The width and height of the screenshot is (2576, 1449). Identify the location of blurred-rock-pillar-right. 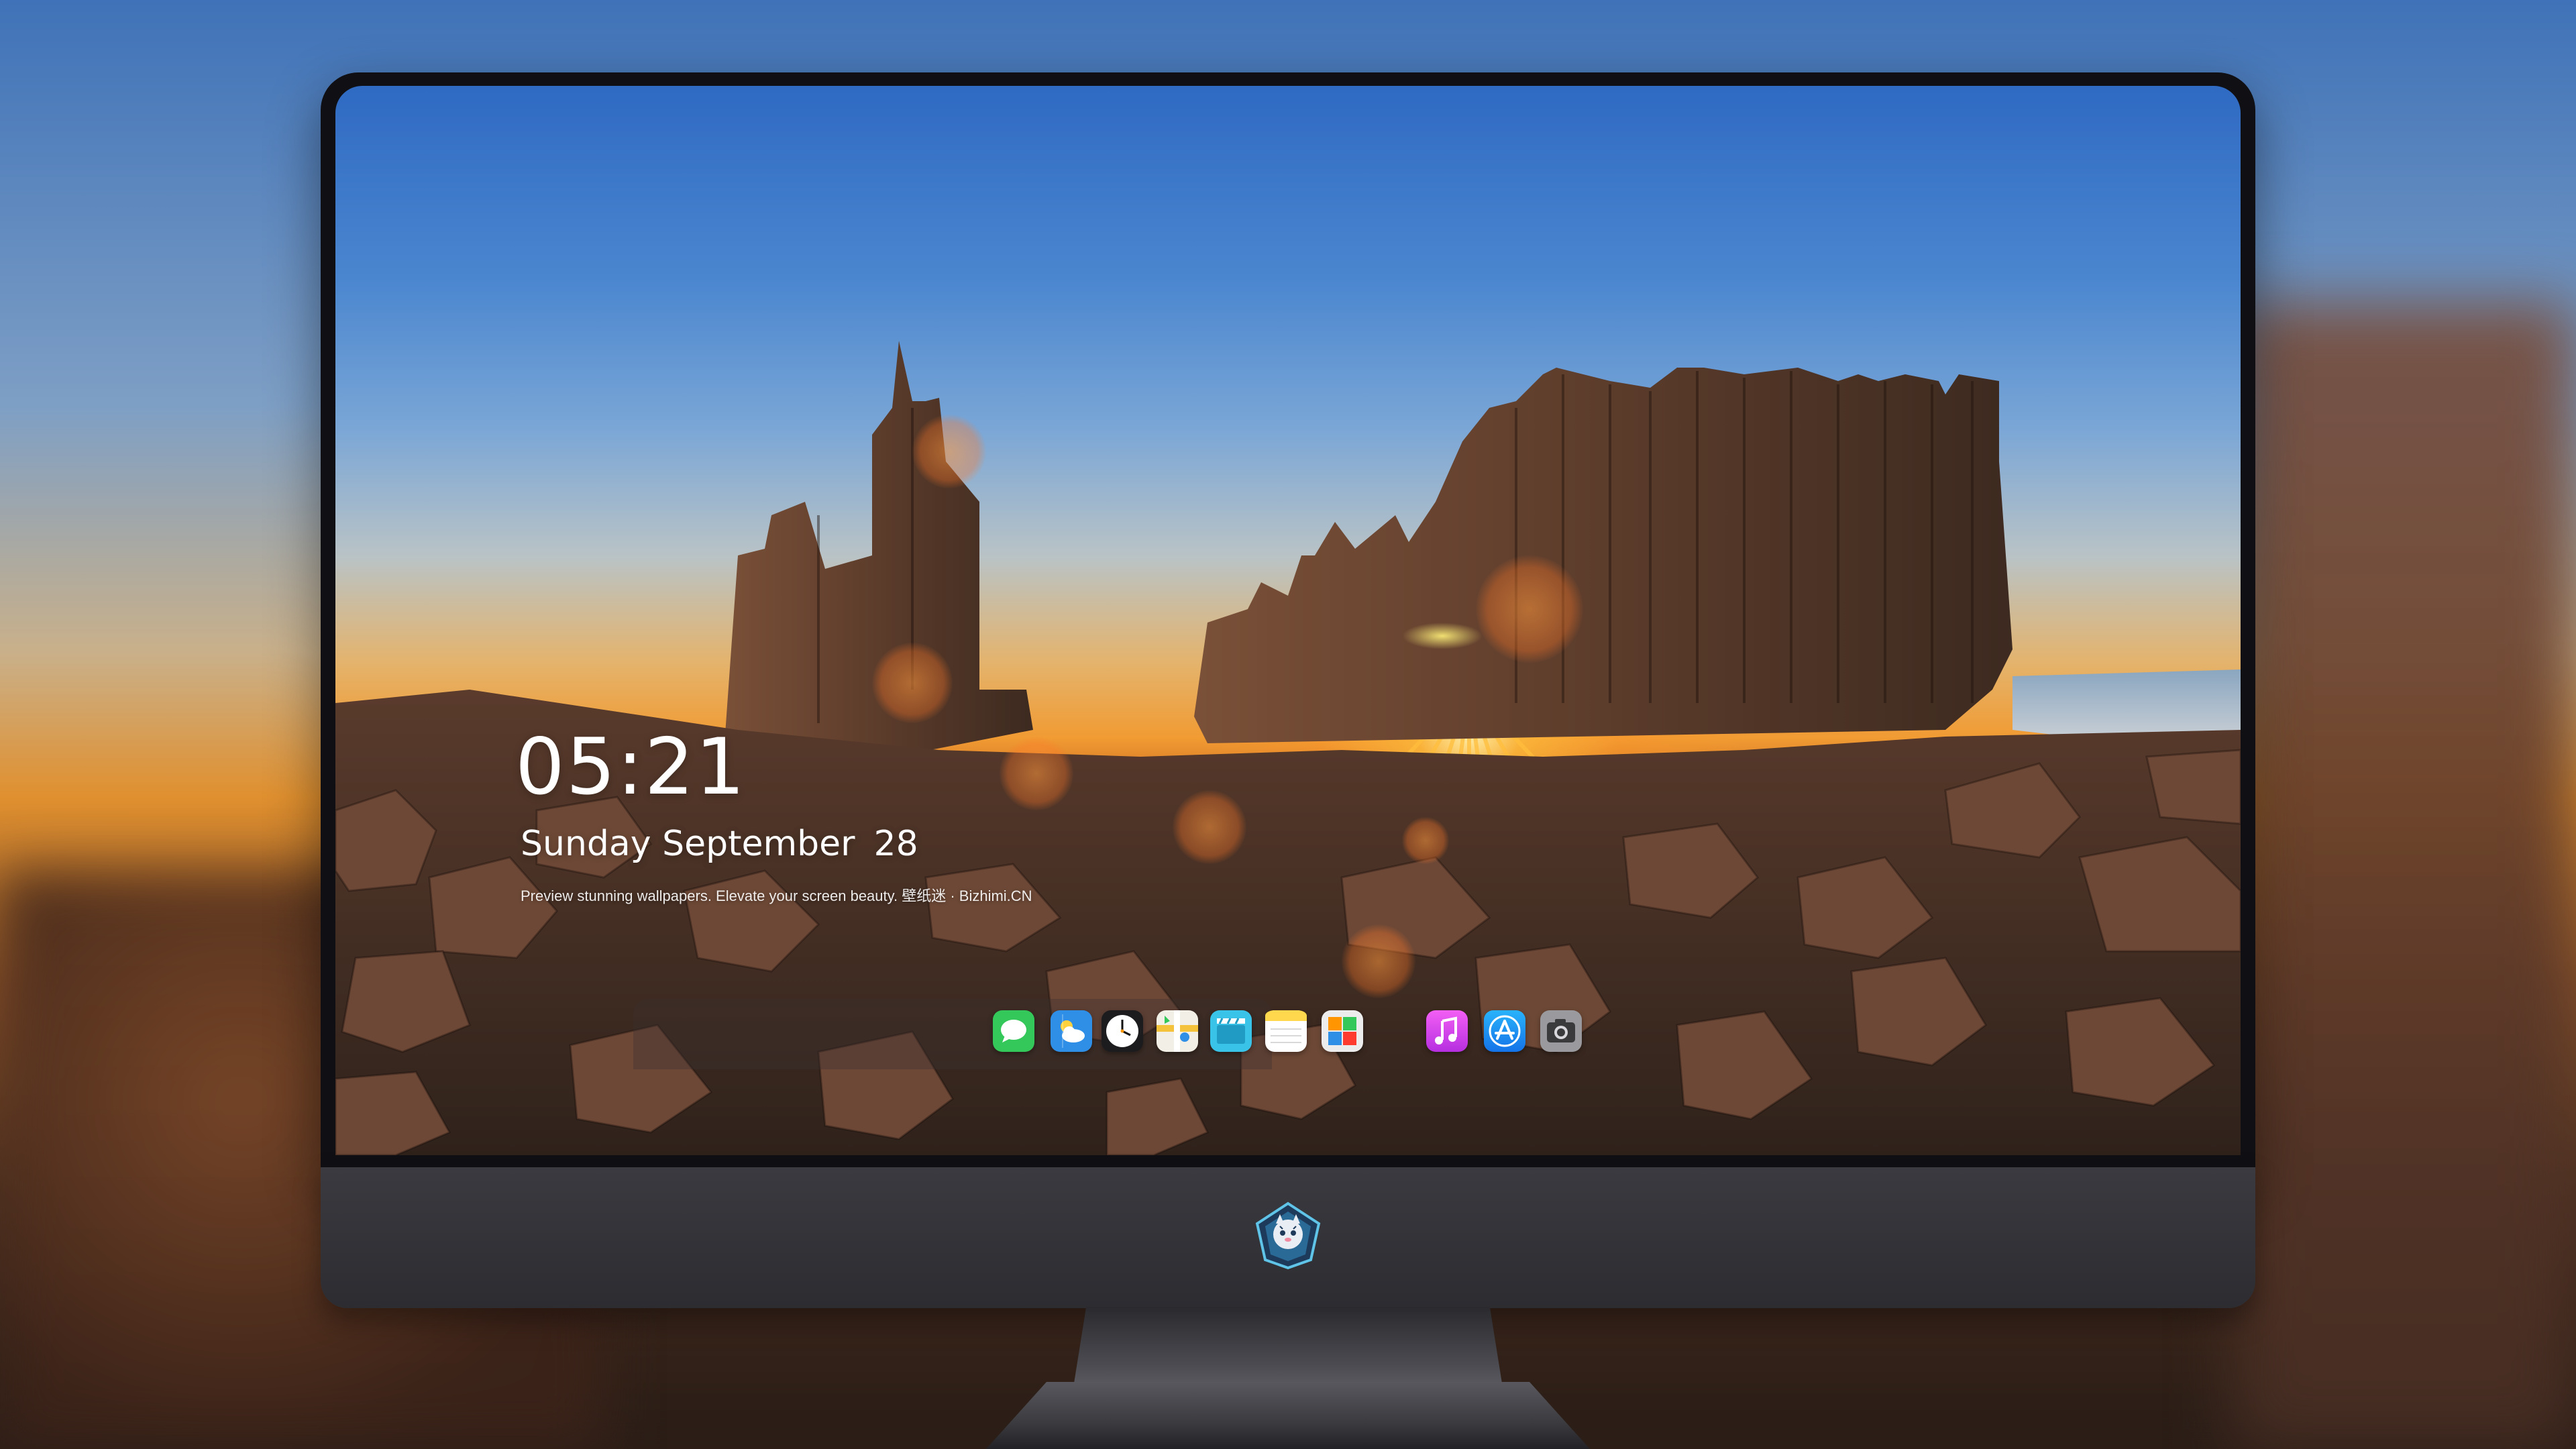
(2405, 875).